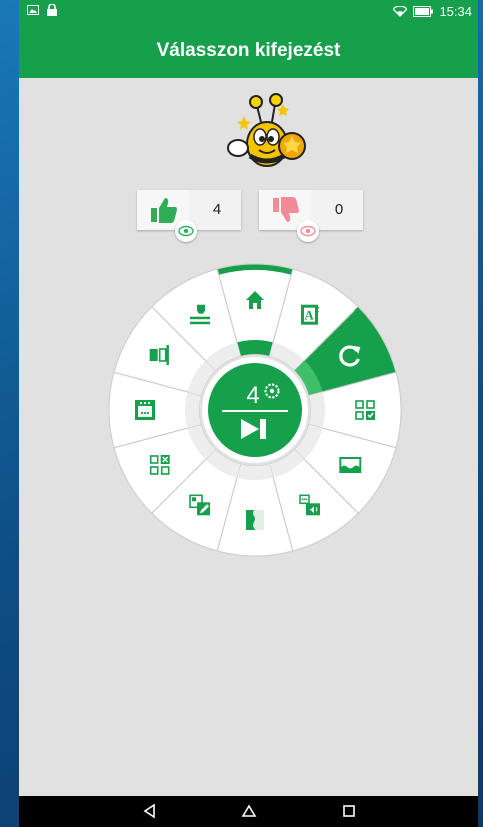 Image resolution: width=483 pixels, height=827 pixels. What do you see at coordinates (400, 11) in the screenshot?
I see `wifi-icon` at bounding box center [400, 11].